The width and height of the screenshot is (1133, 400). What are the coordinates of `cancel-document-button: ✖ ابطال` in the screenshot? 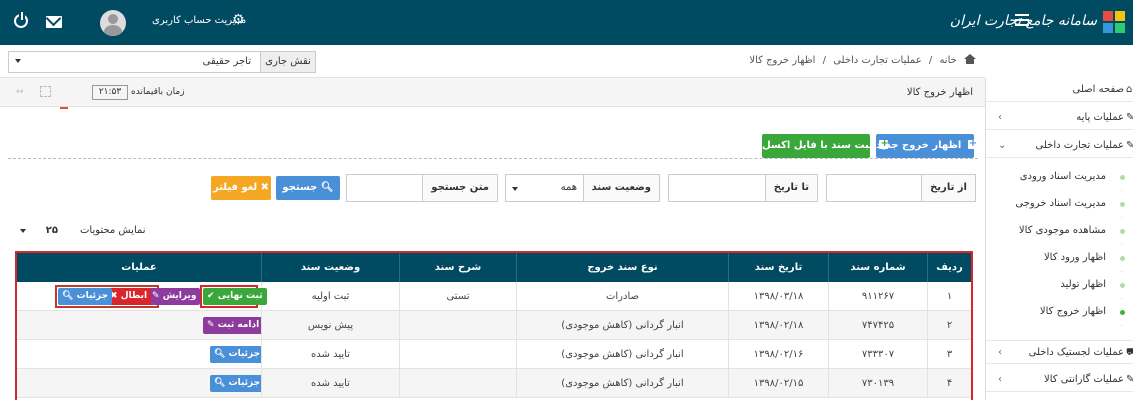 It's located at (129, 296).